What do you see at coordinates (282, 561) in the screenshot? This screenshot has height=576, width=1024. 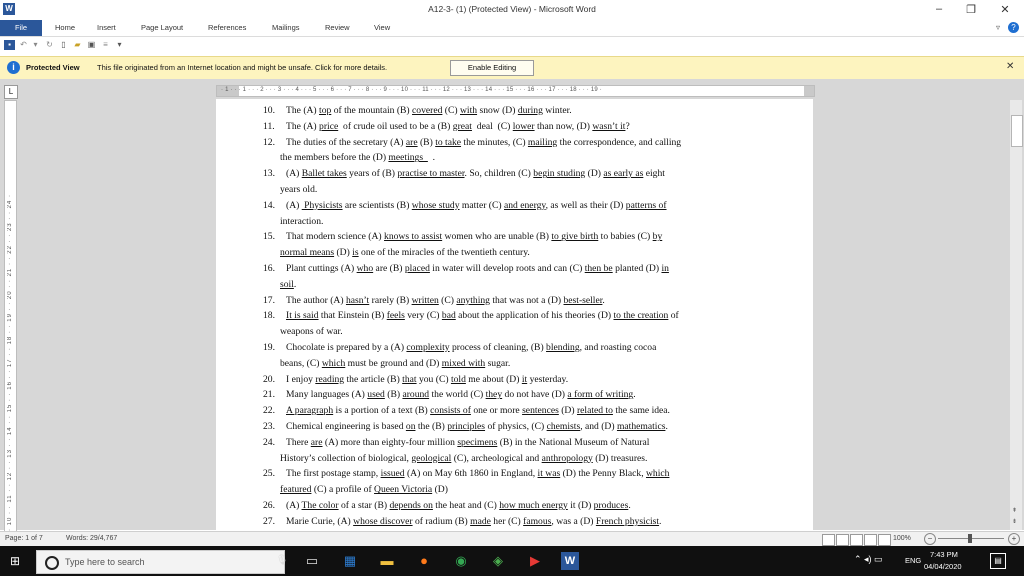 I see `microphone-icon: 🎙` at bounding box center [282, 561].